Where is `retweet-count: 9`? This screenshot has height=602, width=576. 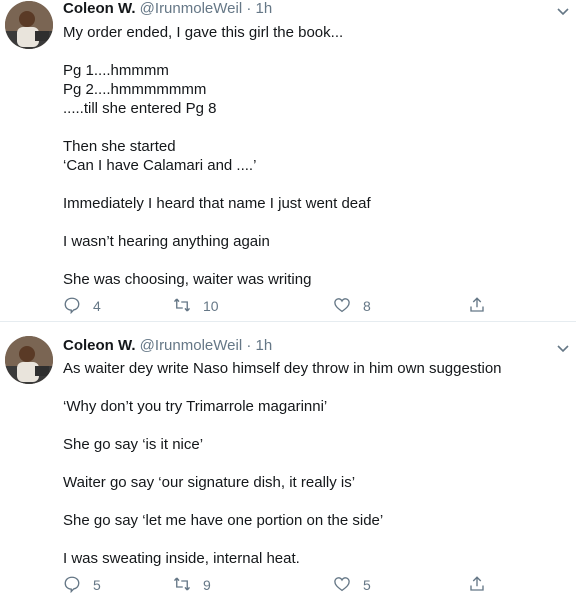 retweet-count: 9 is located at coordinates (207, 585).